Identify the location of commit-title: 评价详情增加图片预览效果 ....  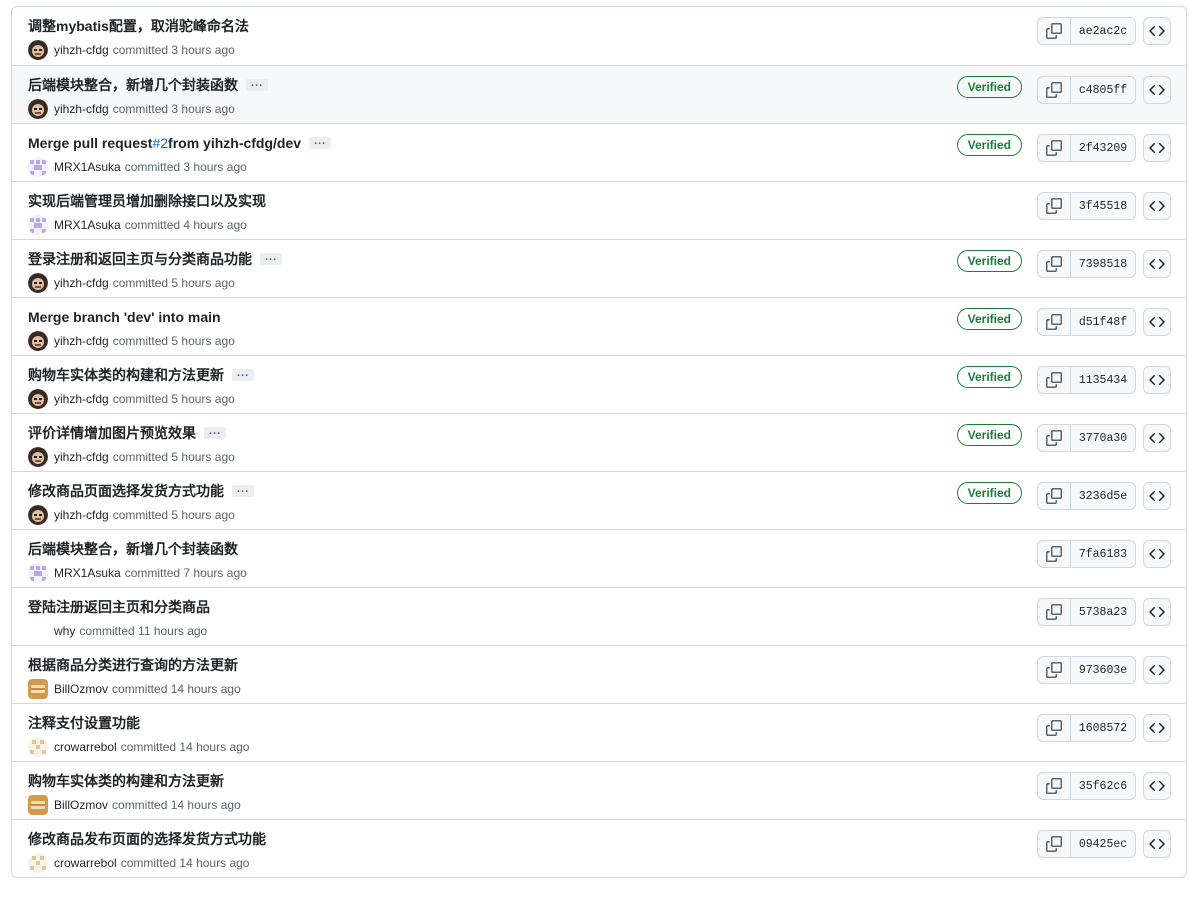
(127, 433).